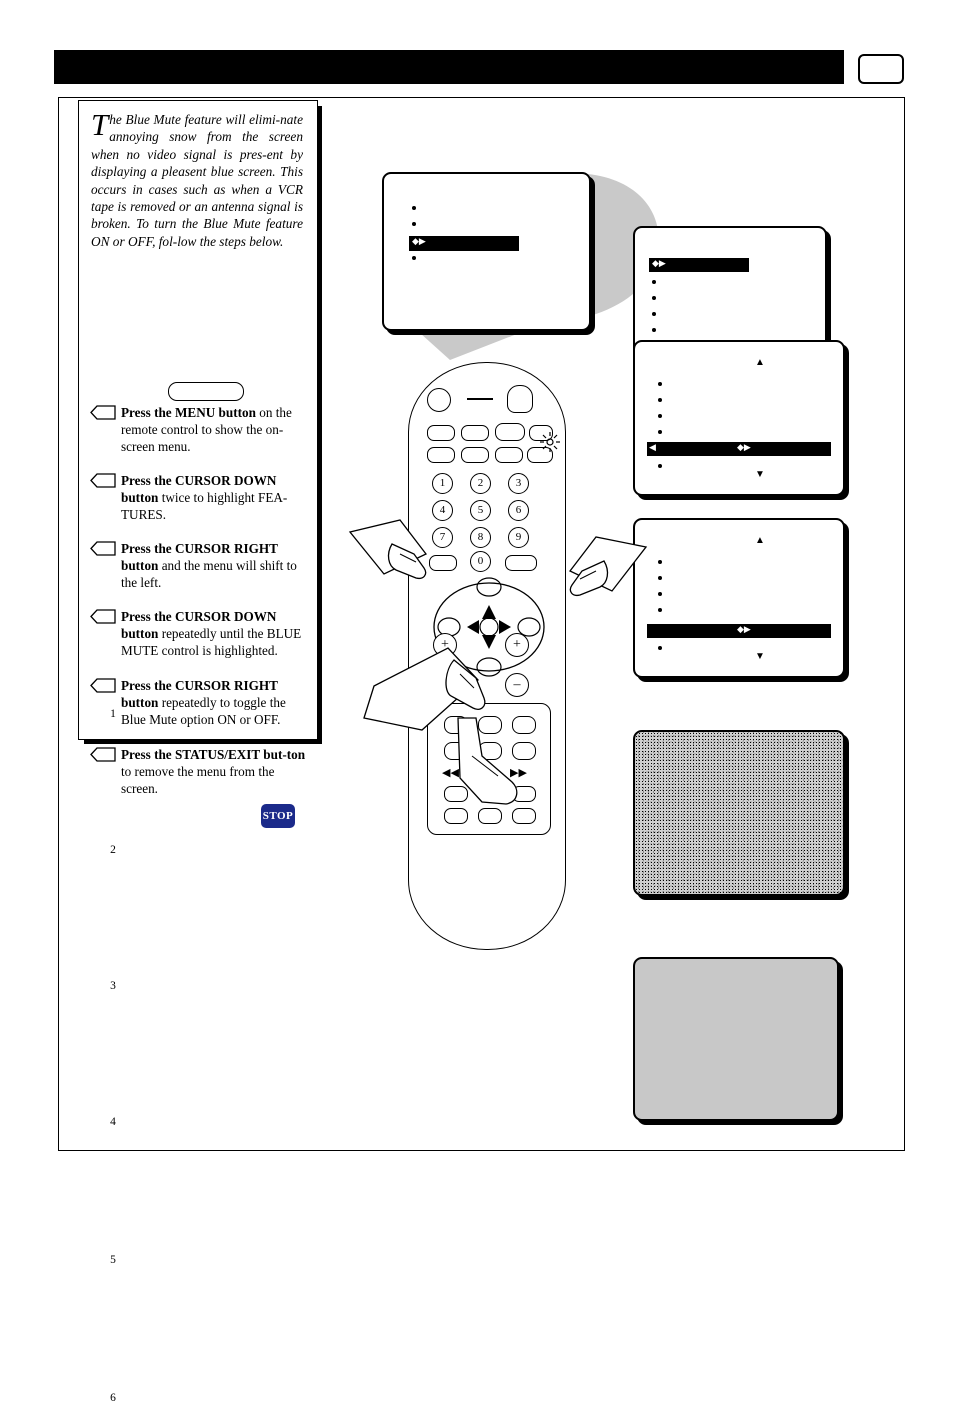 The width and height of the screenshot is (954, 1406). Describe the element at coordinates (439, 400) in the screenshot. I see `power-button` at that location.